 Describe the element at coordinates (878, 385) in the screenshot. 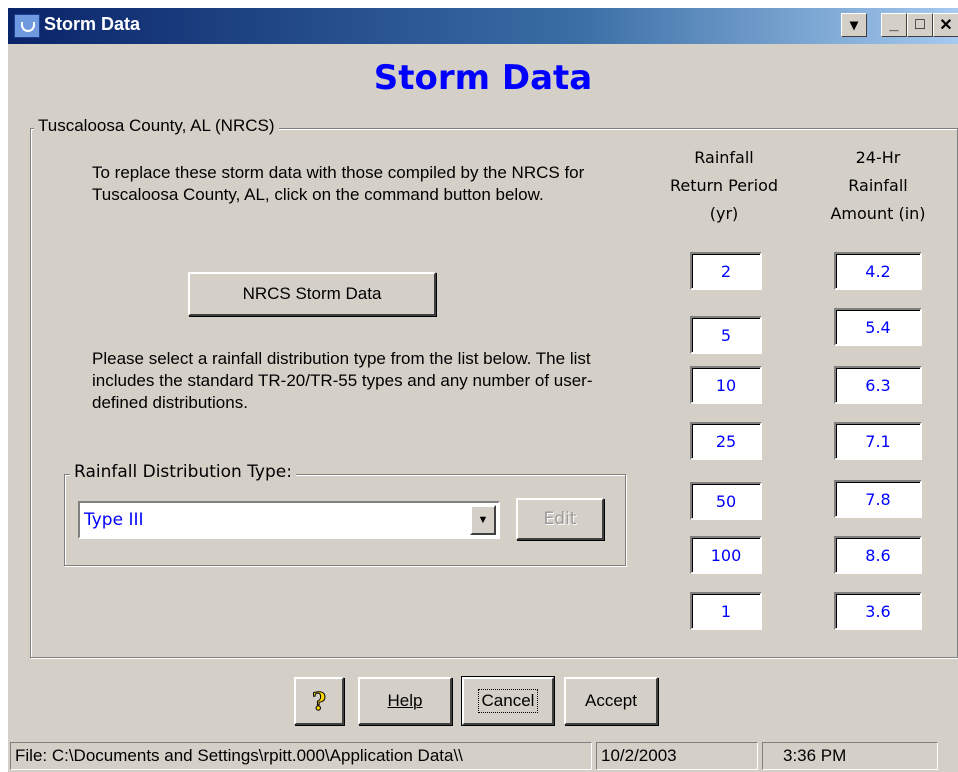

I see `rainfall-amount-field: 6.3` at that location.